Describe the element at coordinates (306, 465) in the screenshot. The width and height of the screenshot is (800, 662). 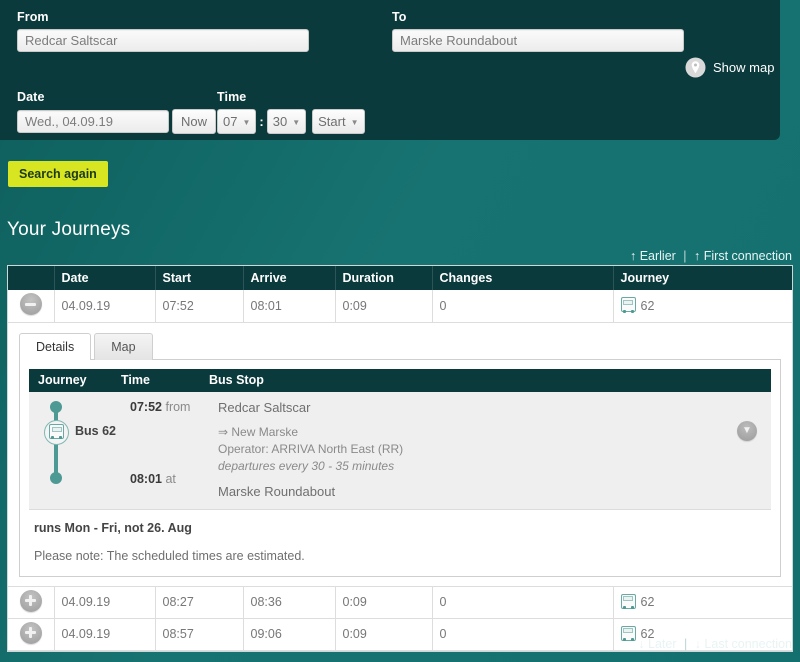
I see `leg-frequency: departures every 30 - 35 minutes` at that location.